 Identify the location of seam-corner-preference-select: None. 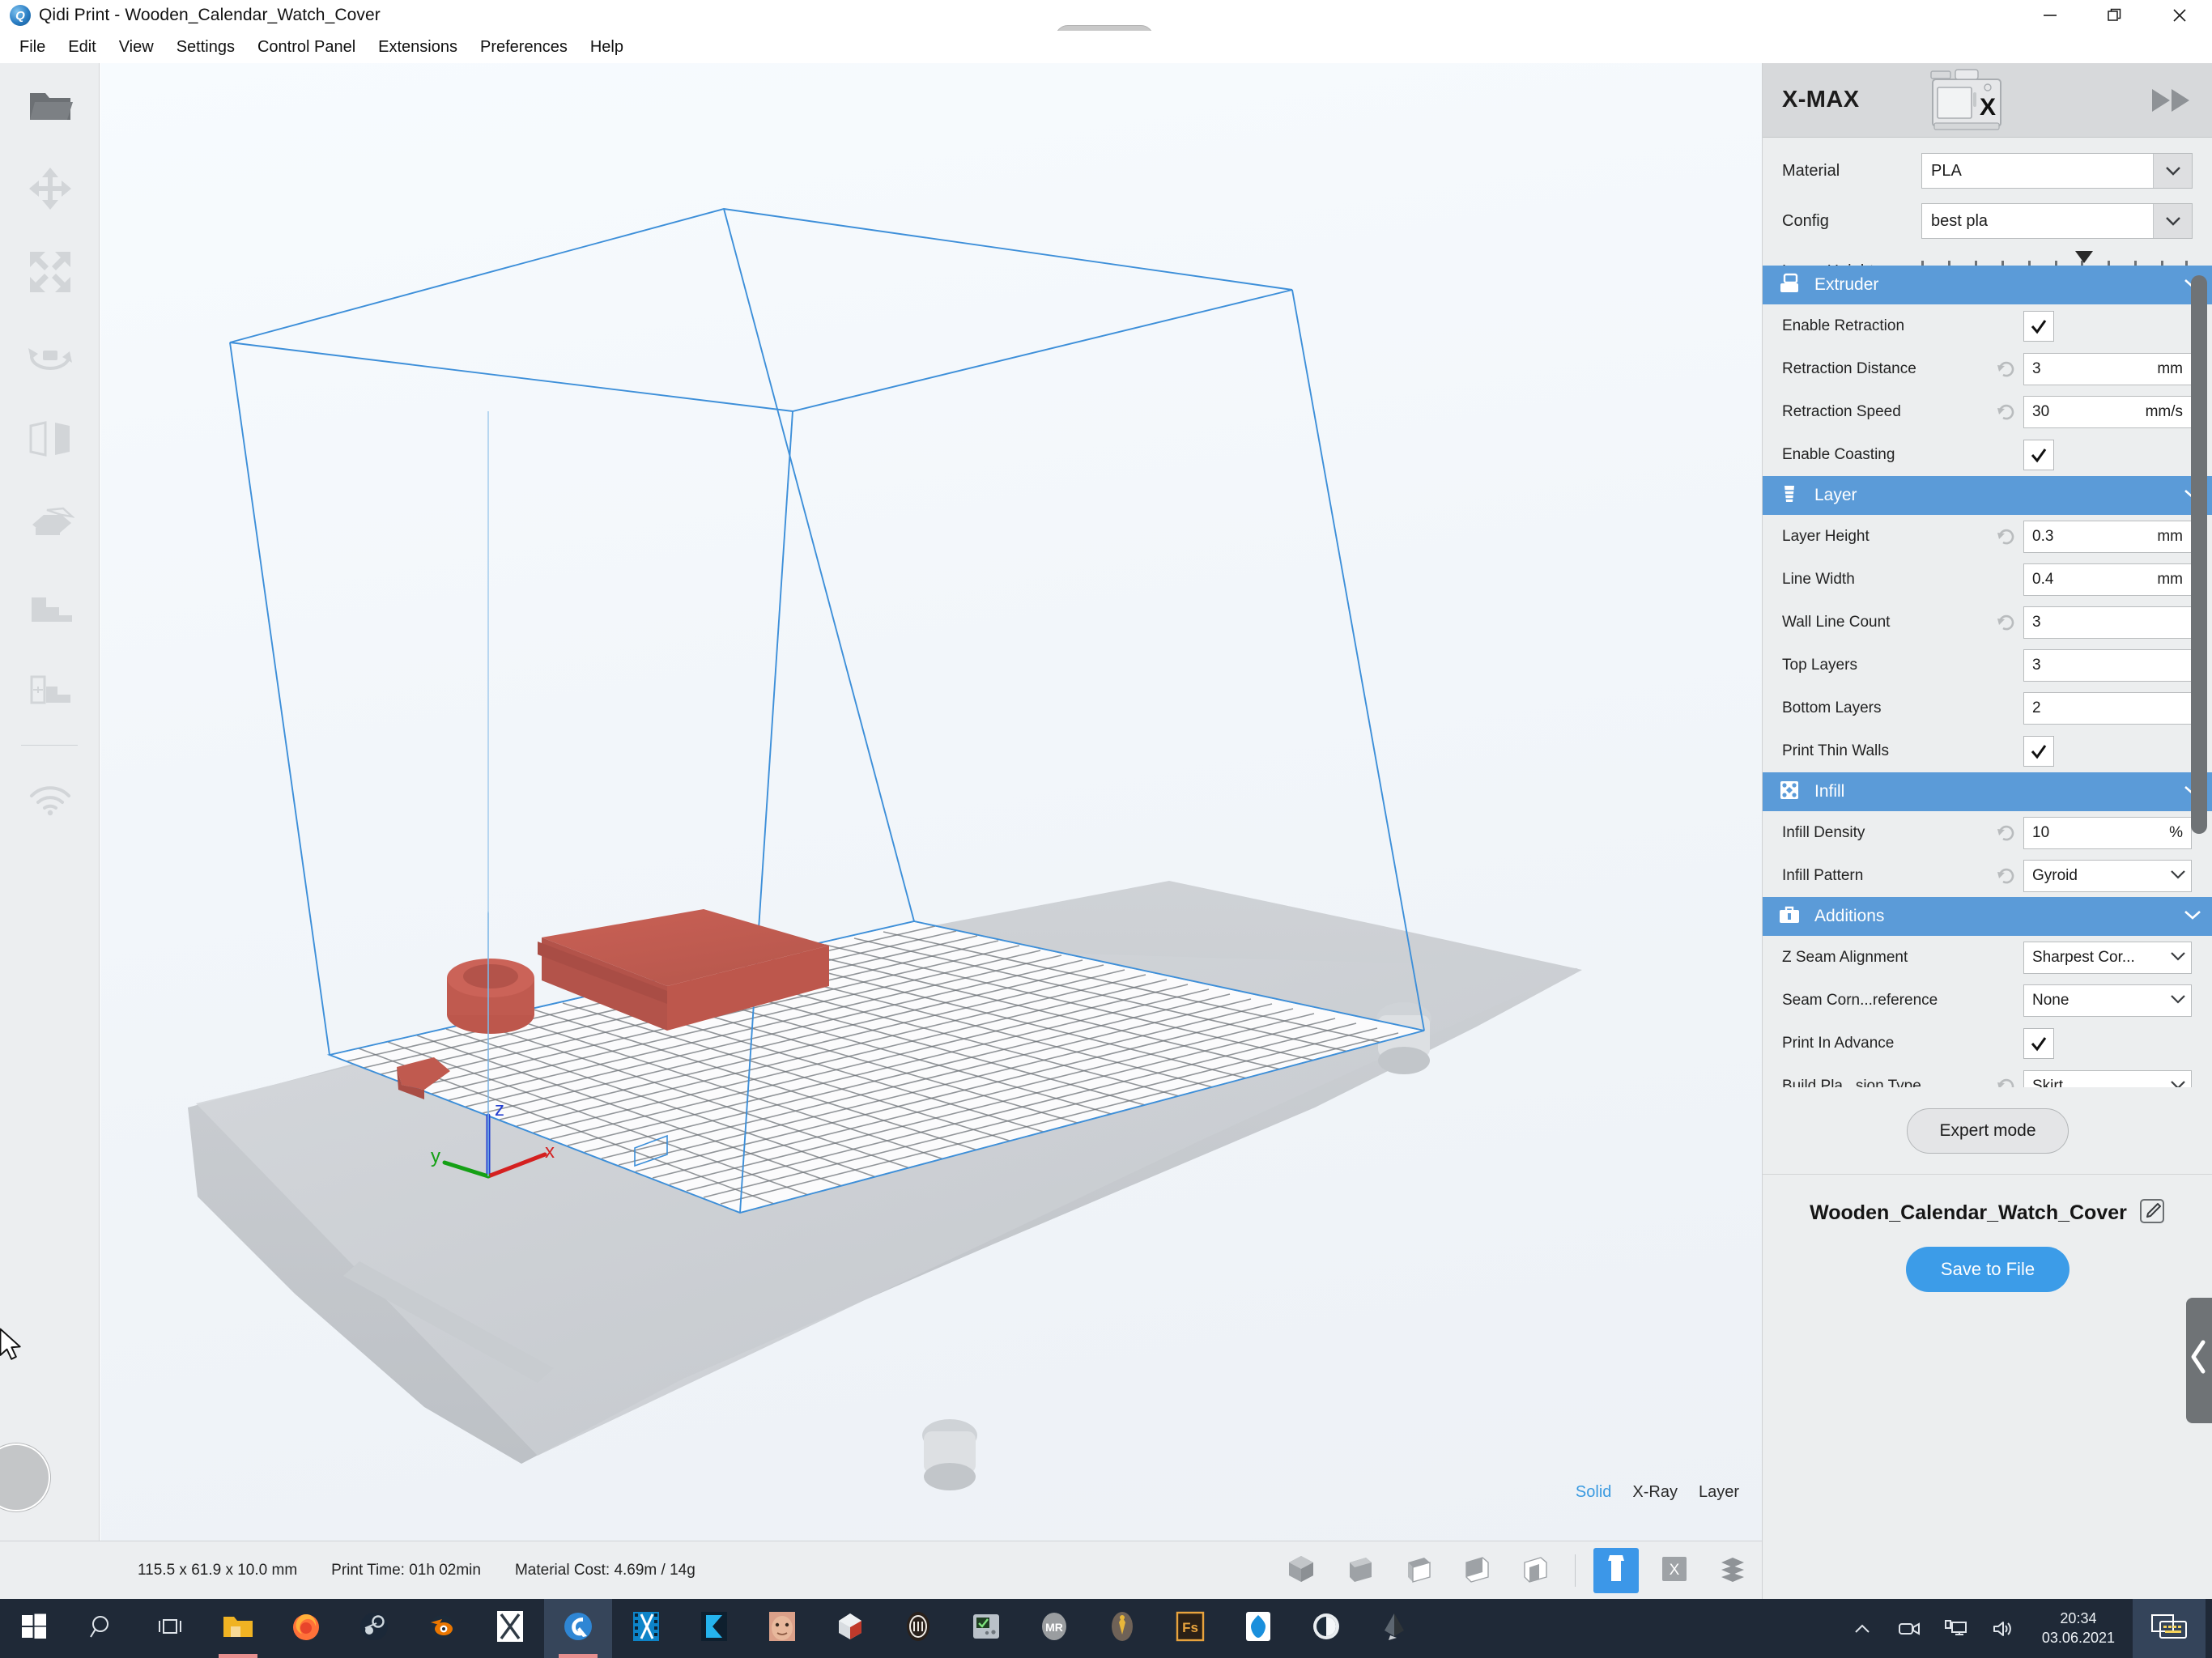
(2108, 1000).